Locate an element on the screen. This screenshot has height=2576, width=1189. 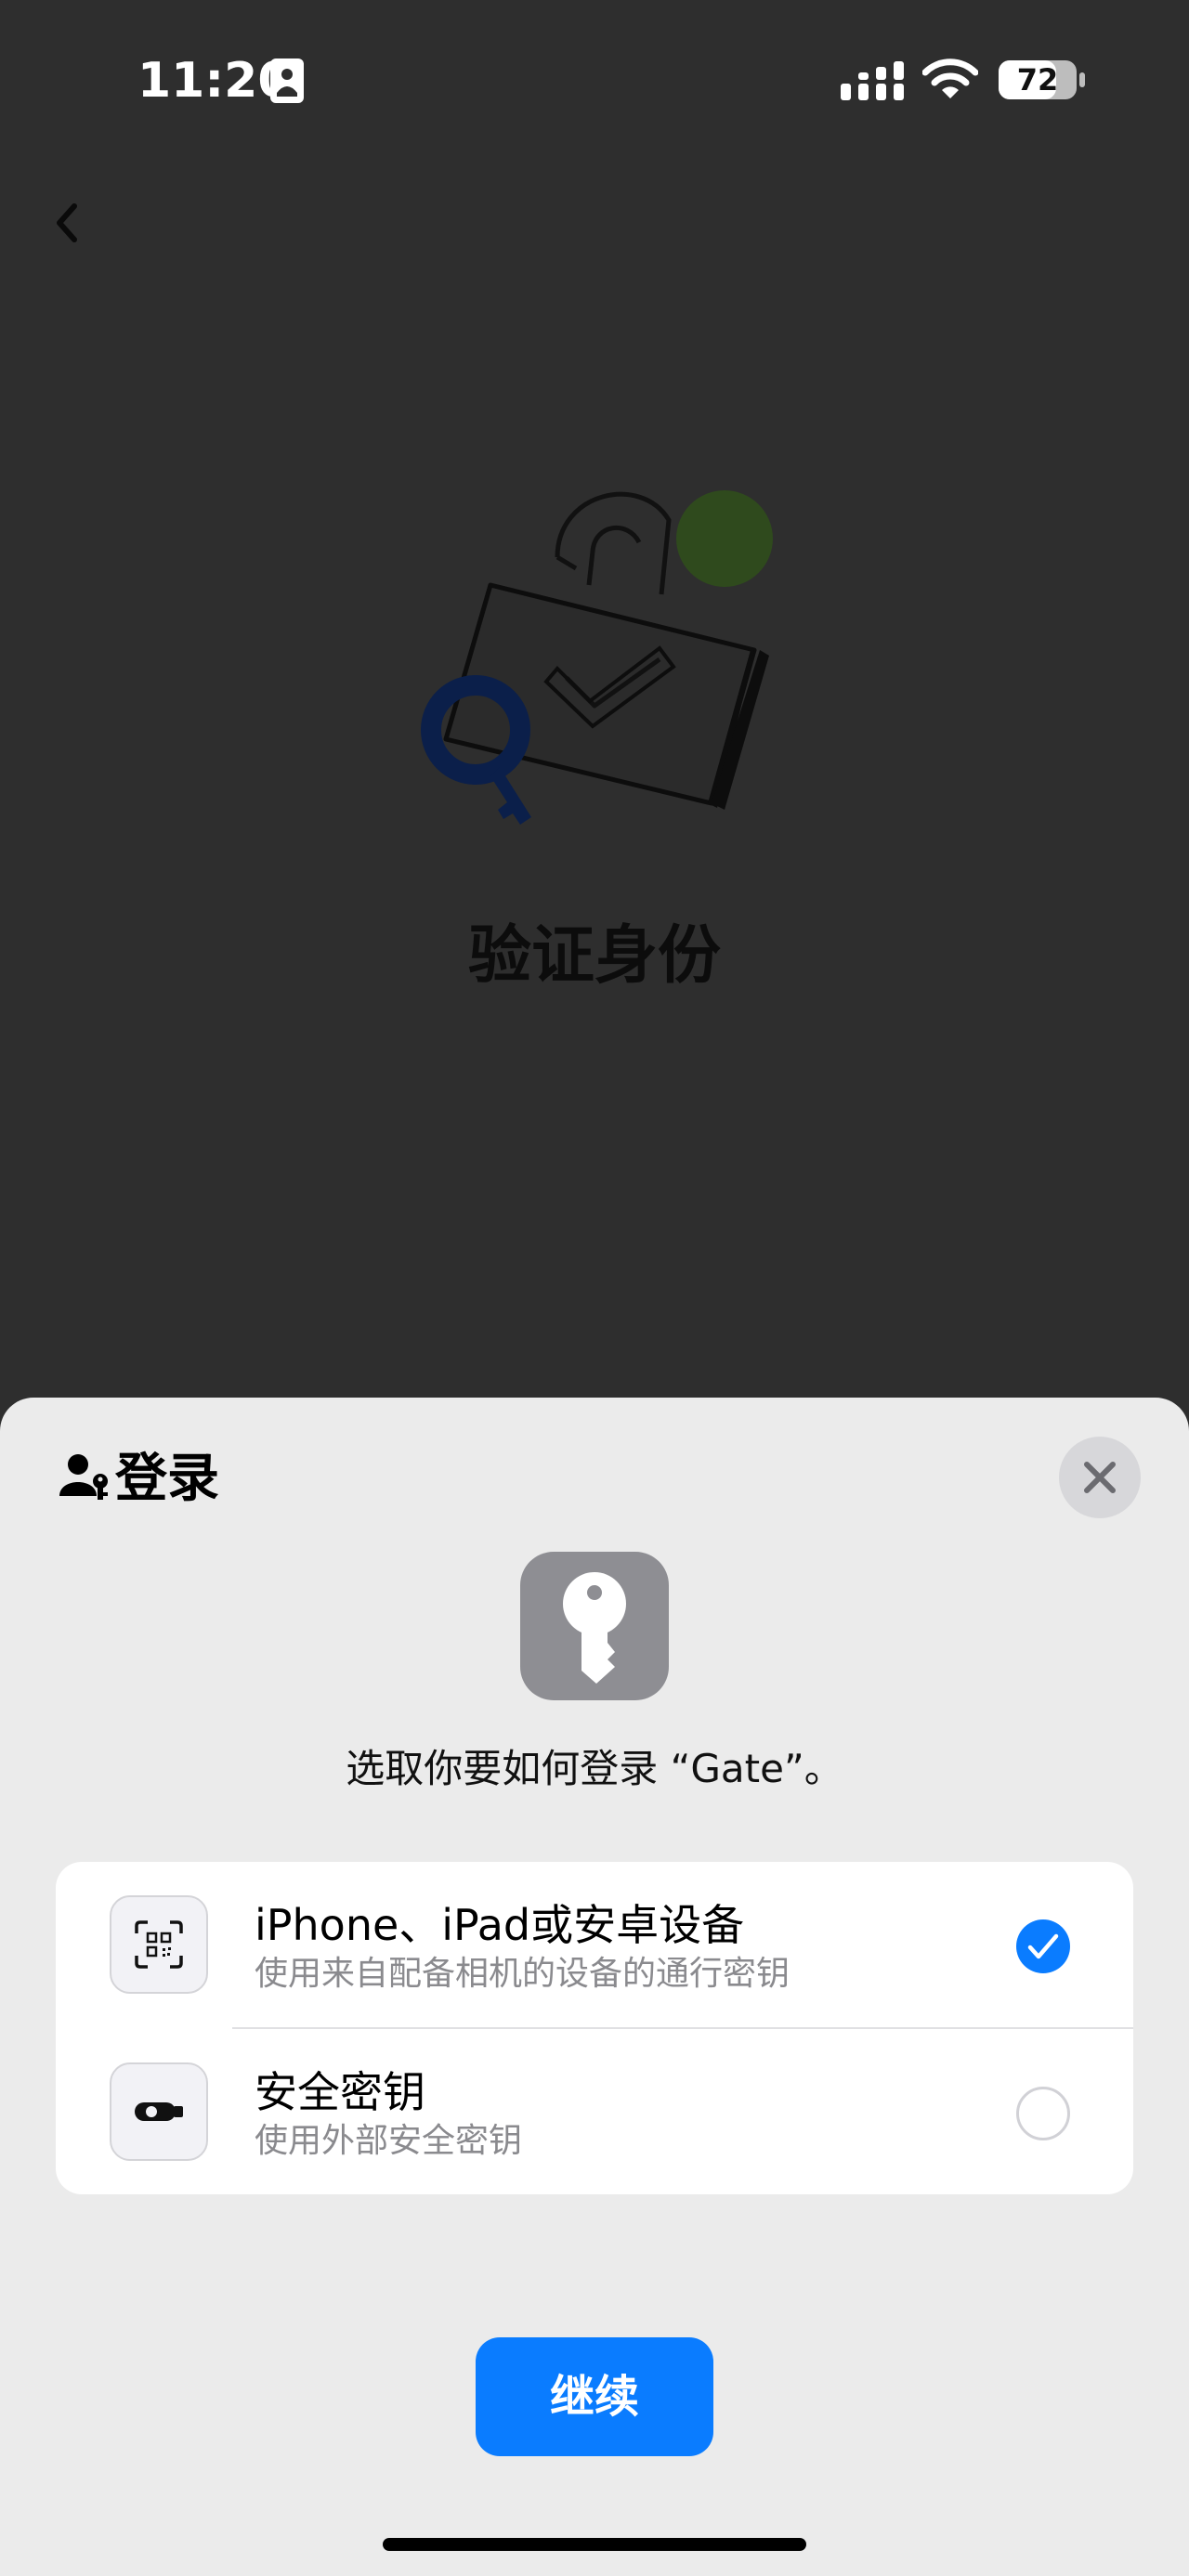
checkmark-icon is located at coordinates (1043, 1946).